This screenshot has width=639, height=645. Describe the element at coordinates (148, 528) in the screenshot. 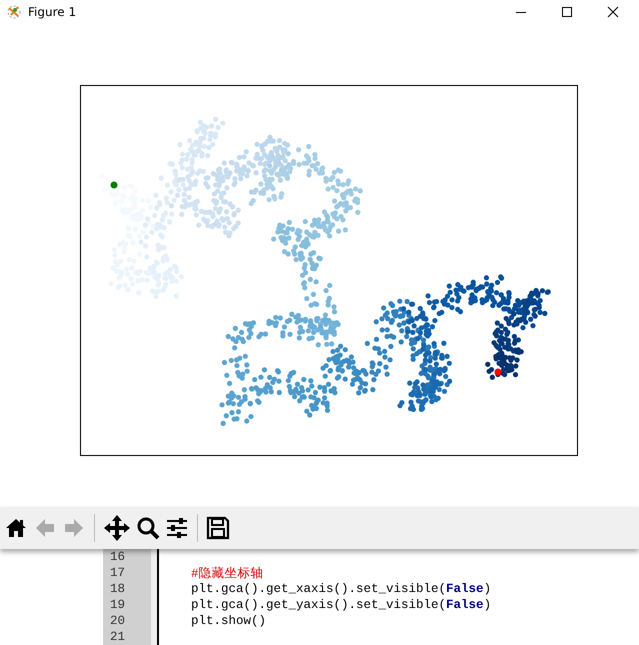

I see `search-icon` at that location.